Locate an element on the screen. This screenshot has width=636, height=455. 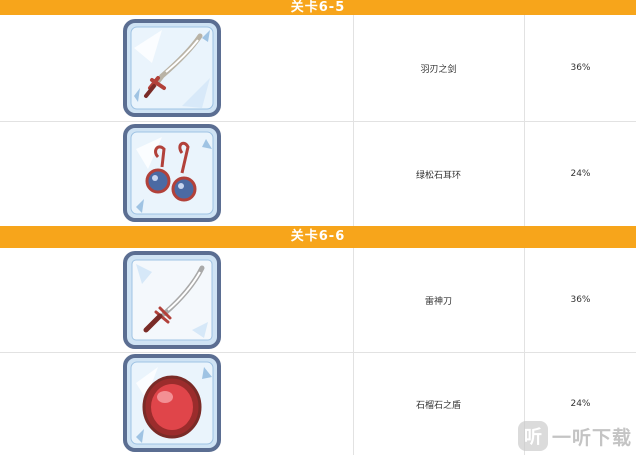
stage-title: 关卡6-5 is located at coordinates (318, 7).